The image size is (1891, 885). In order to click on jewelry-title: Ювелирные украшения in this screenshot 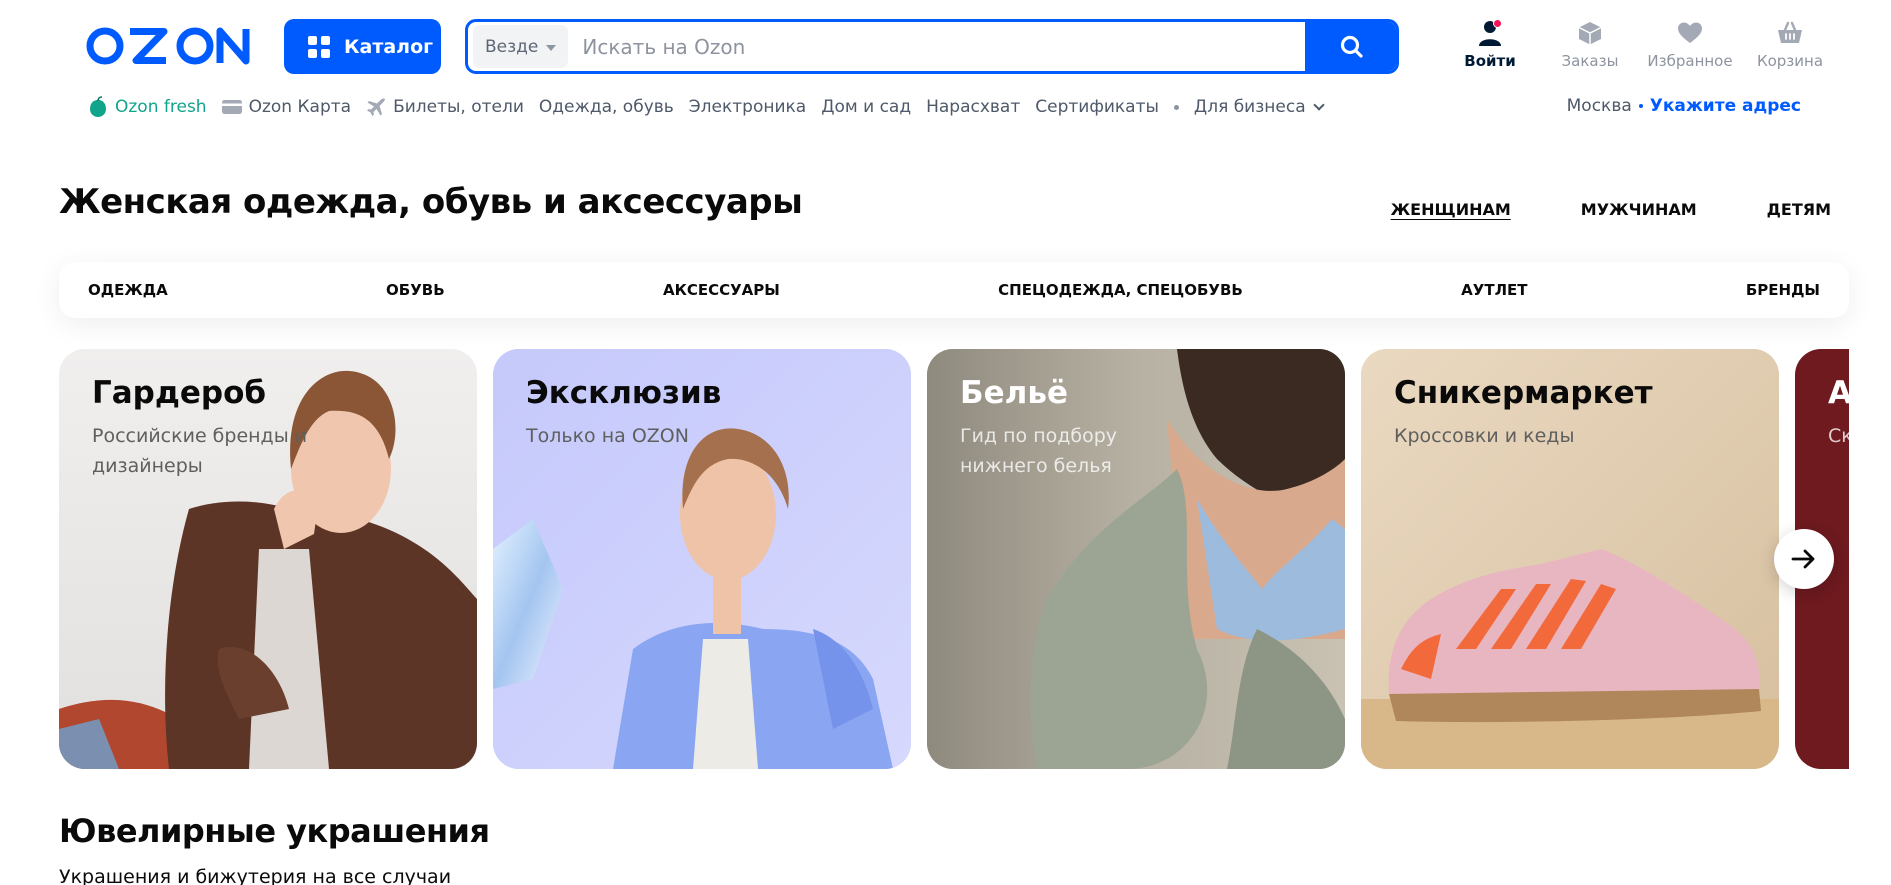, I will do `click(274, 831)`.